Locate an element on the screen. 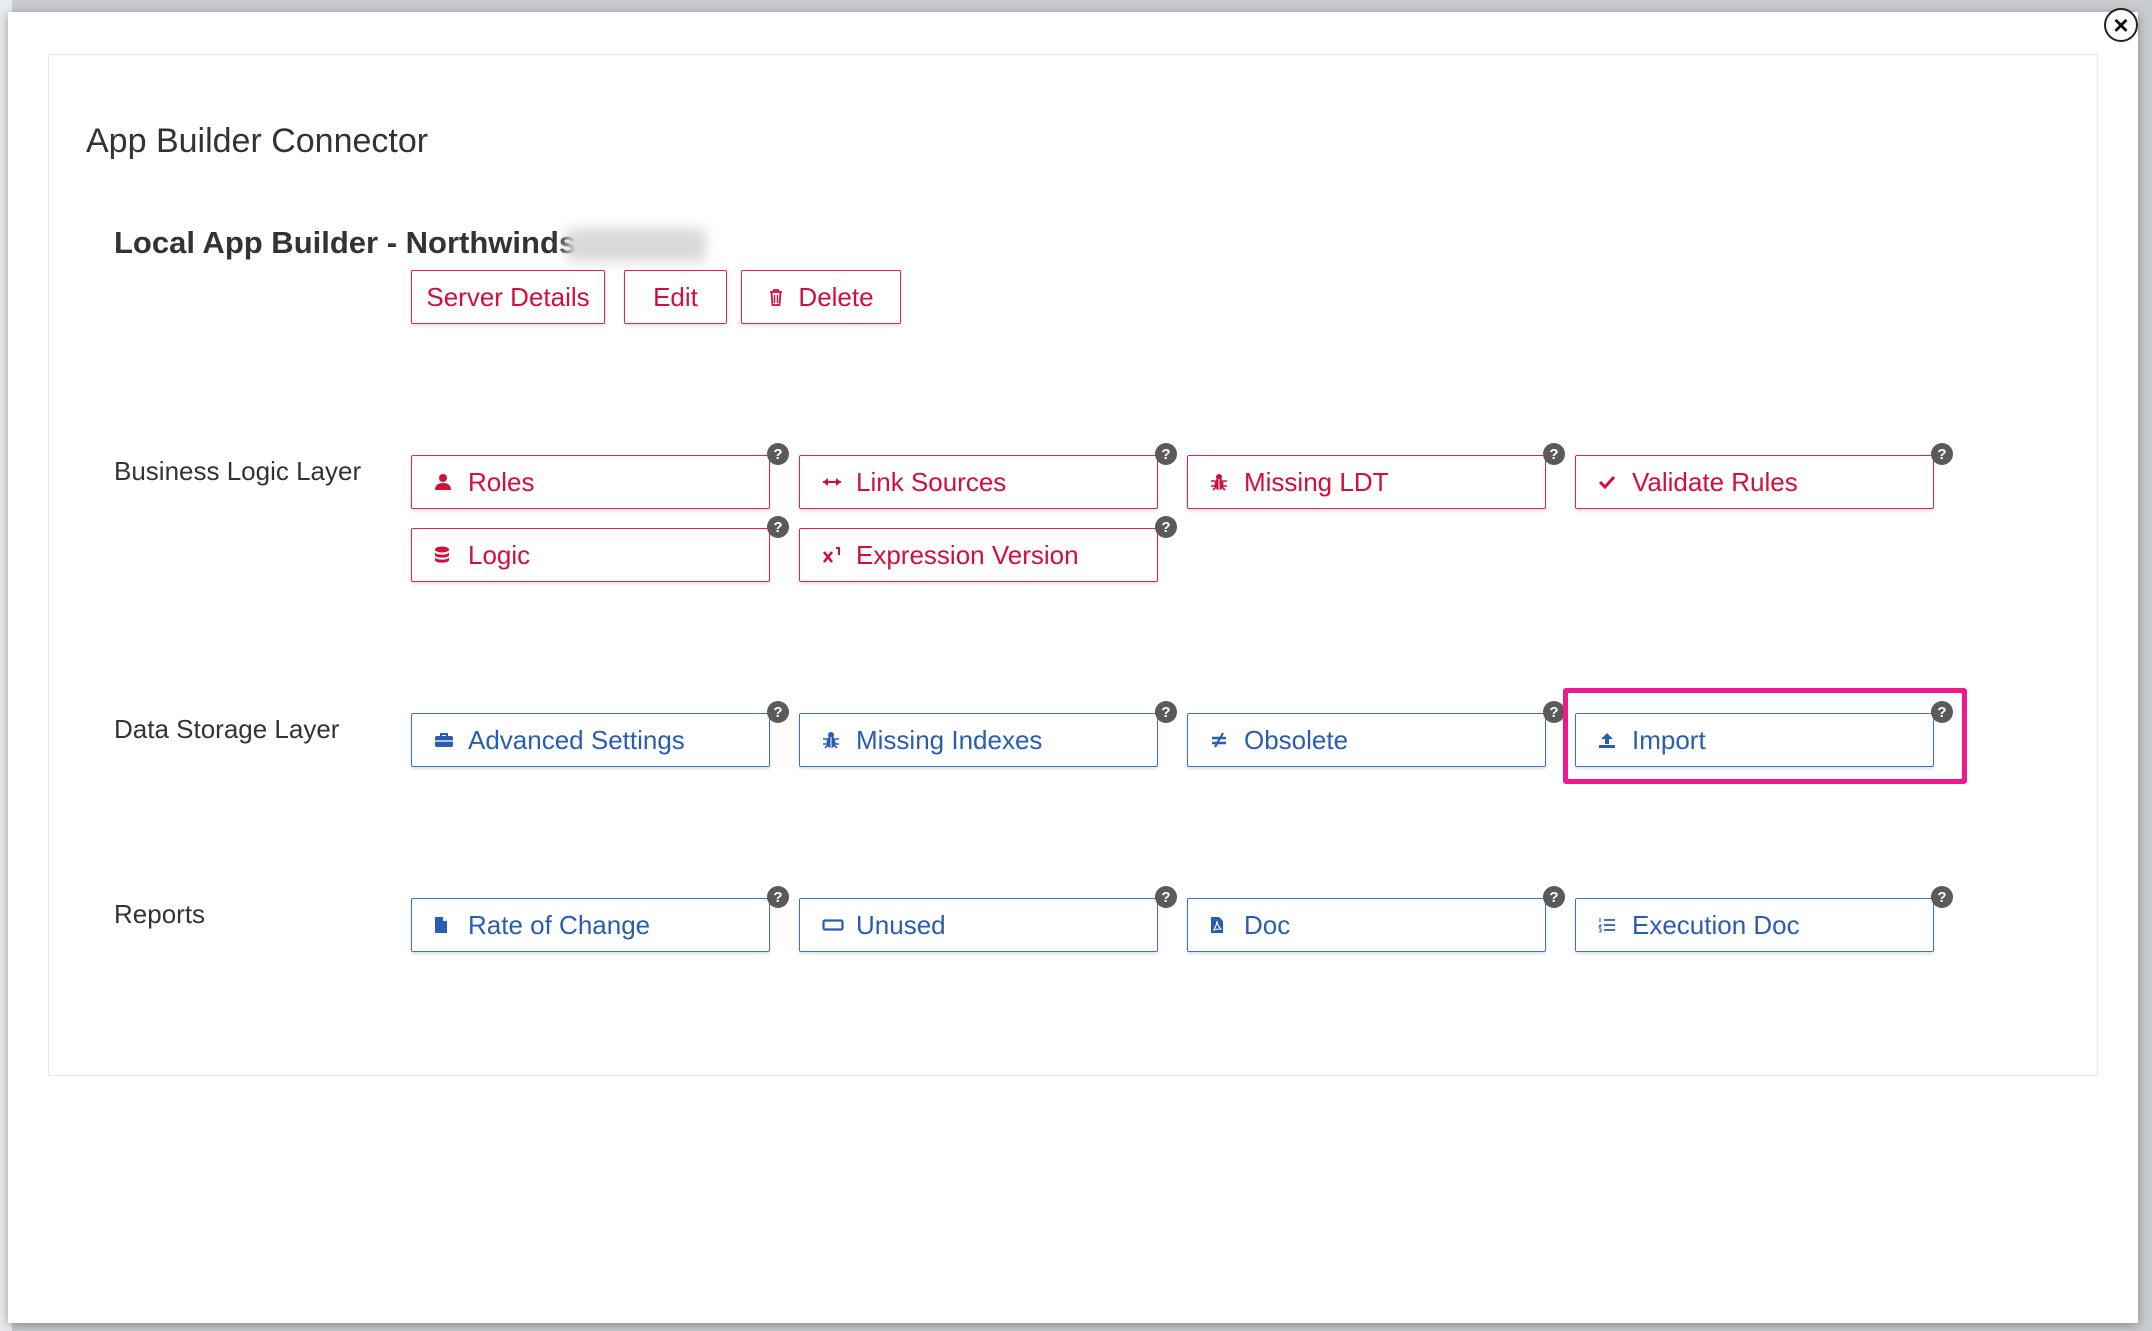 Image resolution: width=2152 pixels, height=1331 pixels. server-details-label: Server Details is located at coordinates (508, 296).